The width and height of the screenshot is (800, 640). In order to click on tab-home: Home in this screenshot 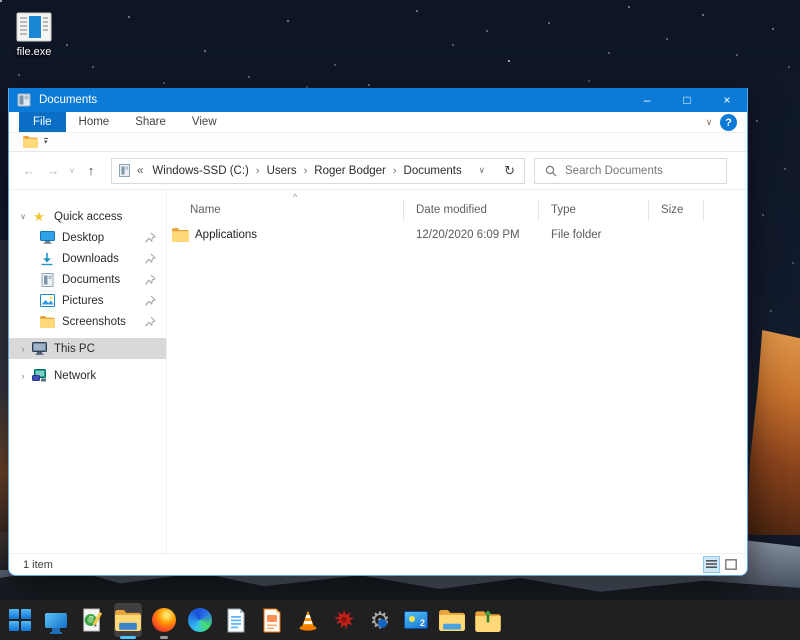, I will do `click(94, 122)`.